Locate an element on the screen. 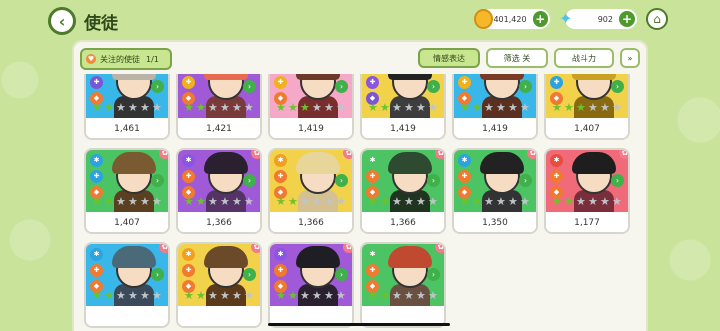 This screenshot has height=331, width=720. power-value: 1,461 is located at coordinates (127, 129).